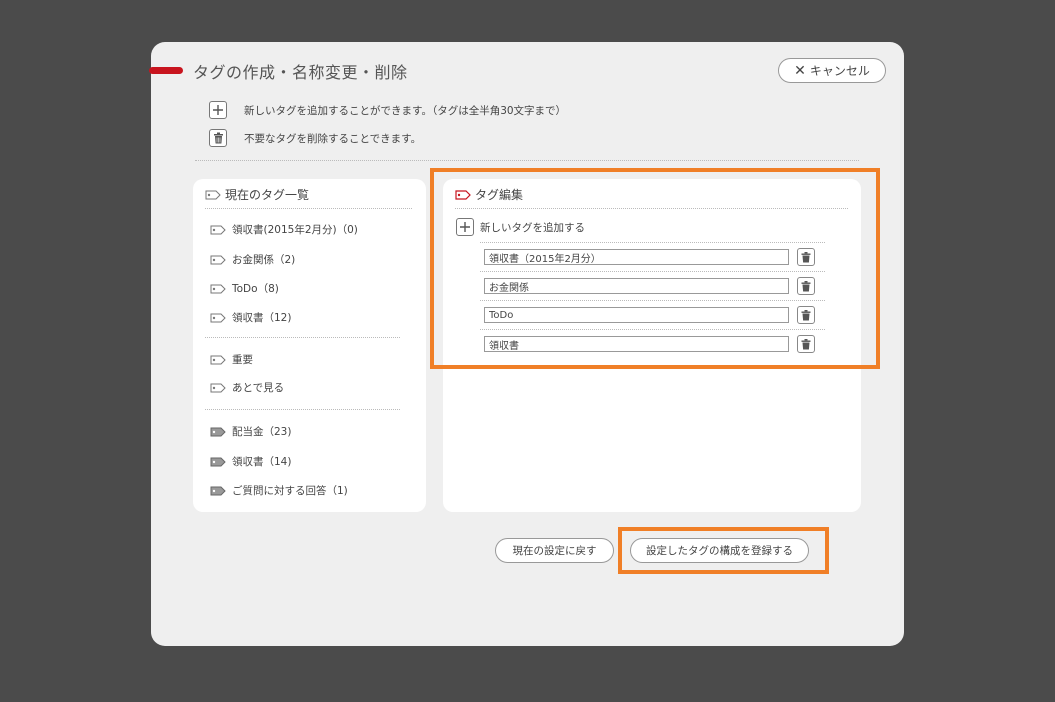  Describe the element at coordinates (255, 289) in the screenshot. I see `tag-item-label: ToDo（8)` at that location.